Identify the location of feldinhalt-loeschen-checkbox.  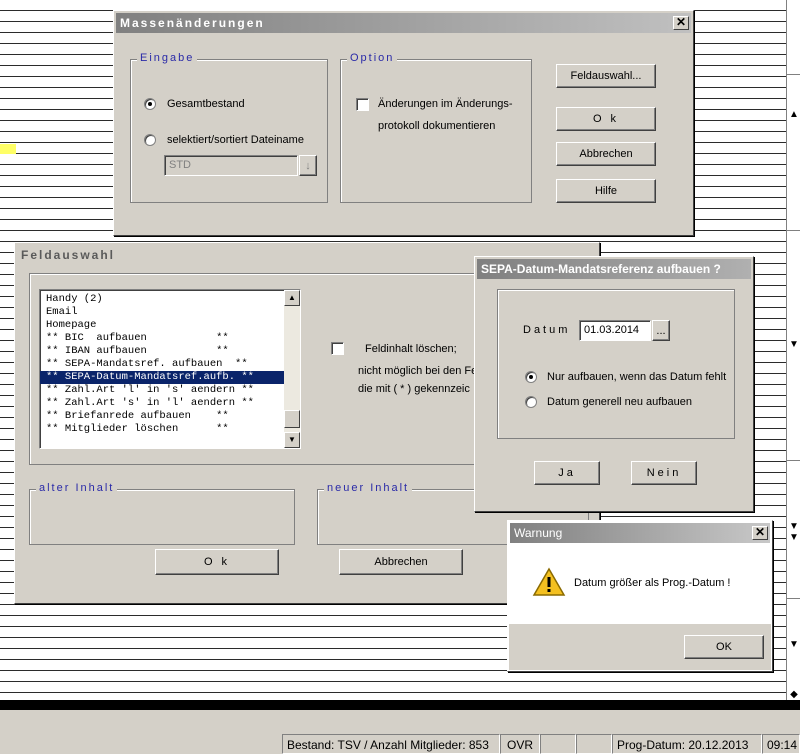
(337, 348).